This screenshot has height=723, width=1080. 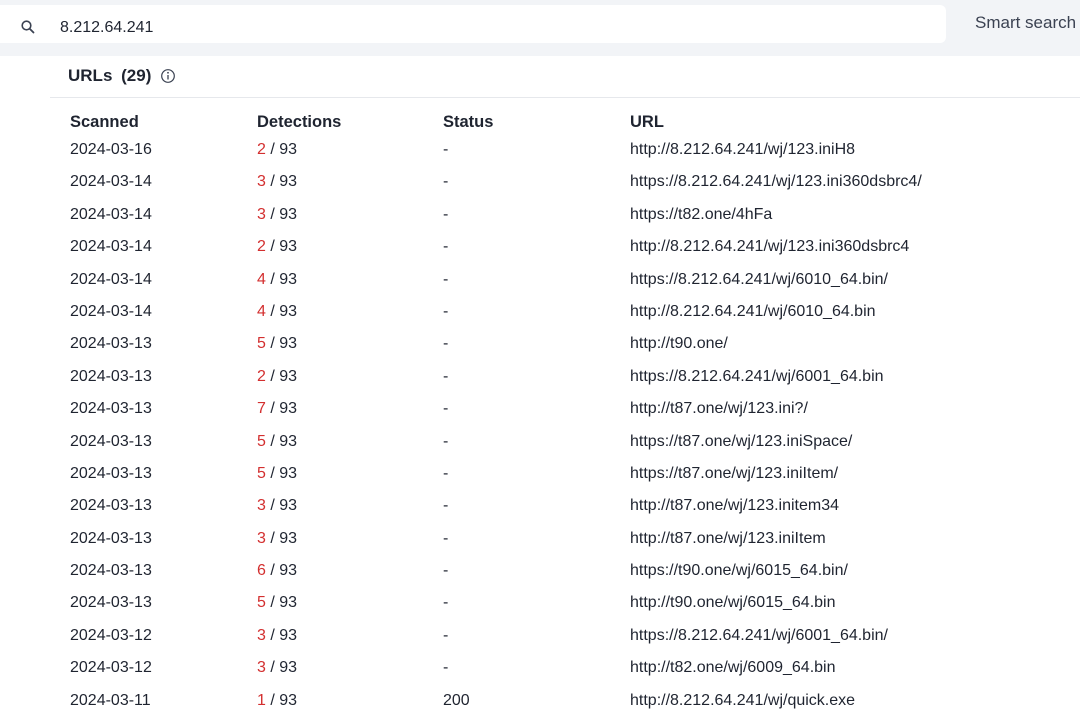 What do you see at coordinates (565, 77) in the screenshot?
I see `urls-section-header: URLs (29)` at bounding box center [565, 77].